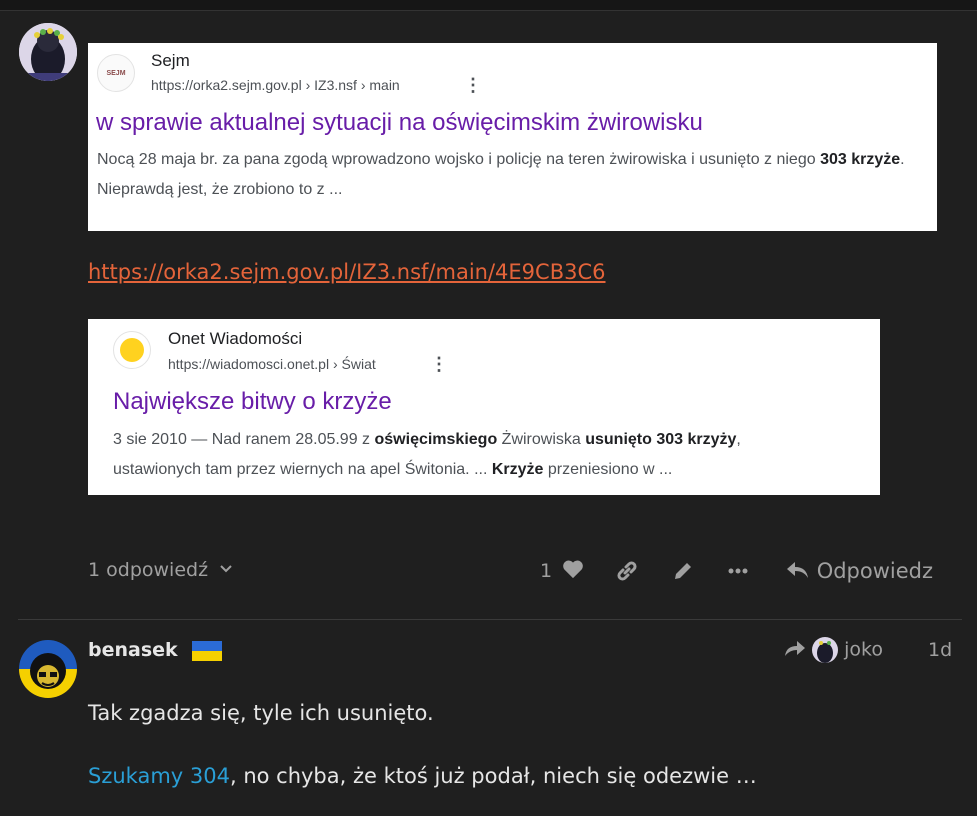  I want to click on sejm-favicon-icon: SEJM, so click(116, 73).